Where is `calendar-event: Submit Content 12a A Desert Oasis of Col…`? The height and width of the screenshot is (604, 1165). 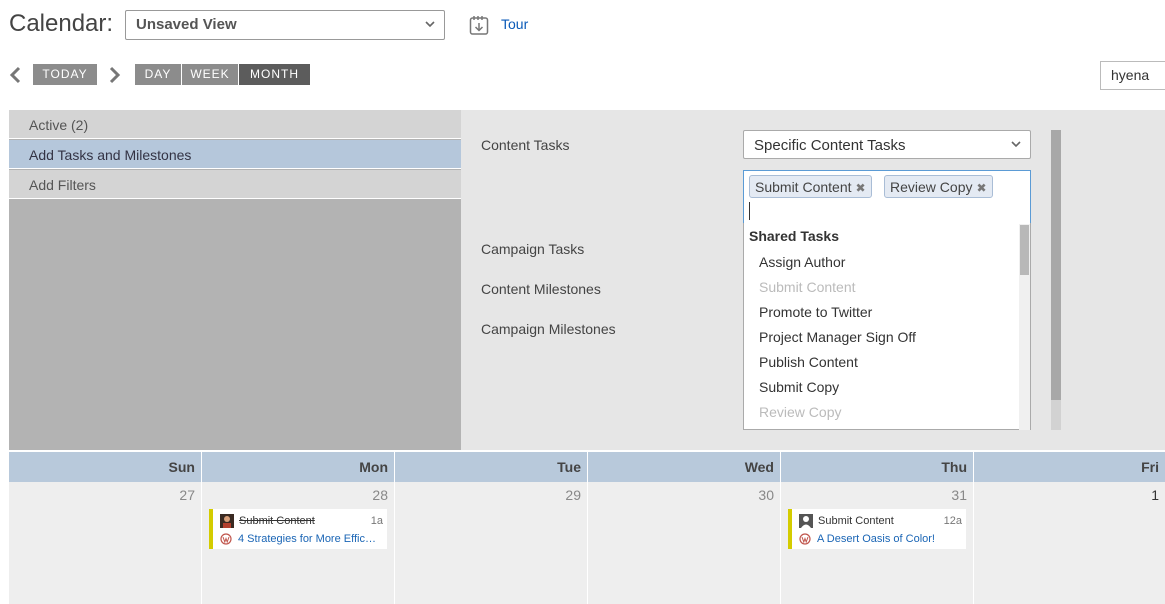 calendar-event: Submit Content 12a A Desert Oasis of Col… is located at coordinates (877, 529).